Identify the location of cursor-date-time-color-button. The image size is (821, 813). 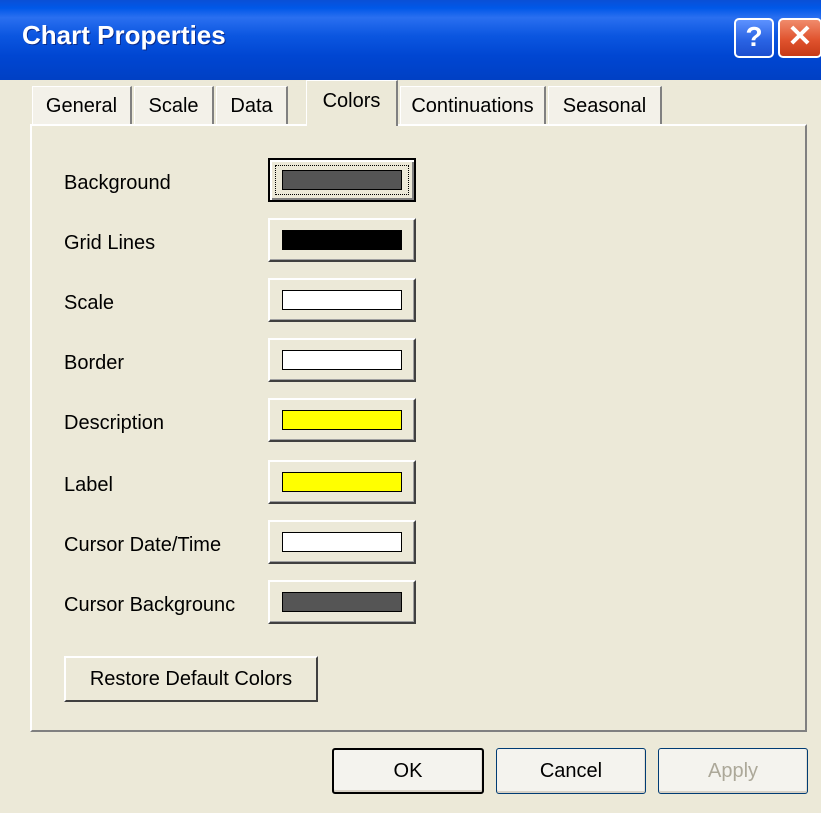
(342, 542).